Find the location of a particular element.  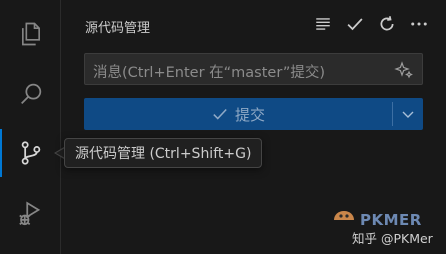

tooltip: 源代码管理 (Ctrl+Shift+G) is located at coordinates (163, 153).